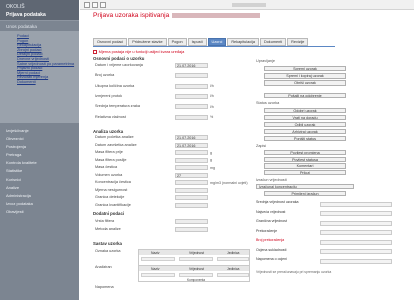  I want to click on address-bar, so click(249, 5).